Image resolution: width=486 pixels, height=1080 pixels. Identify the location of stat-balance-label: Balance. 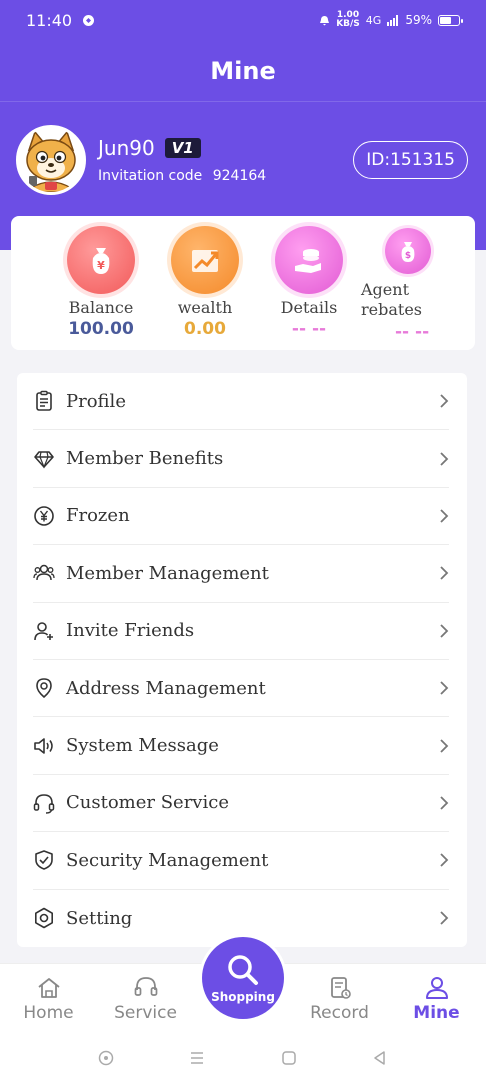
(101, 307).